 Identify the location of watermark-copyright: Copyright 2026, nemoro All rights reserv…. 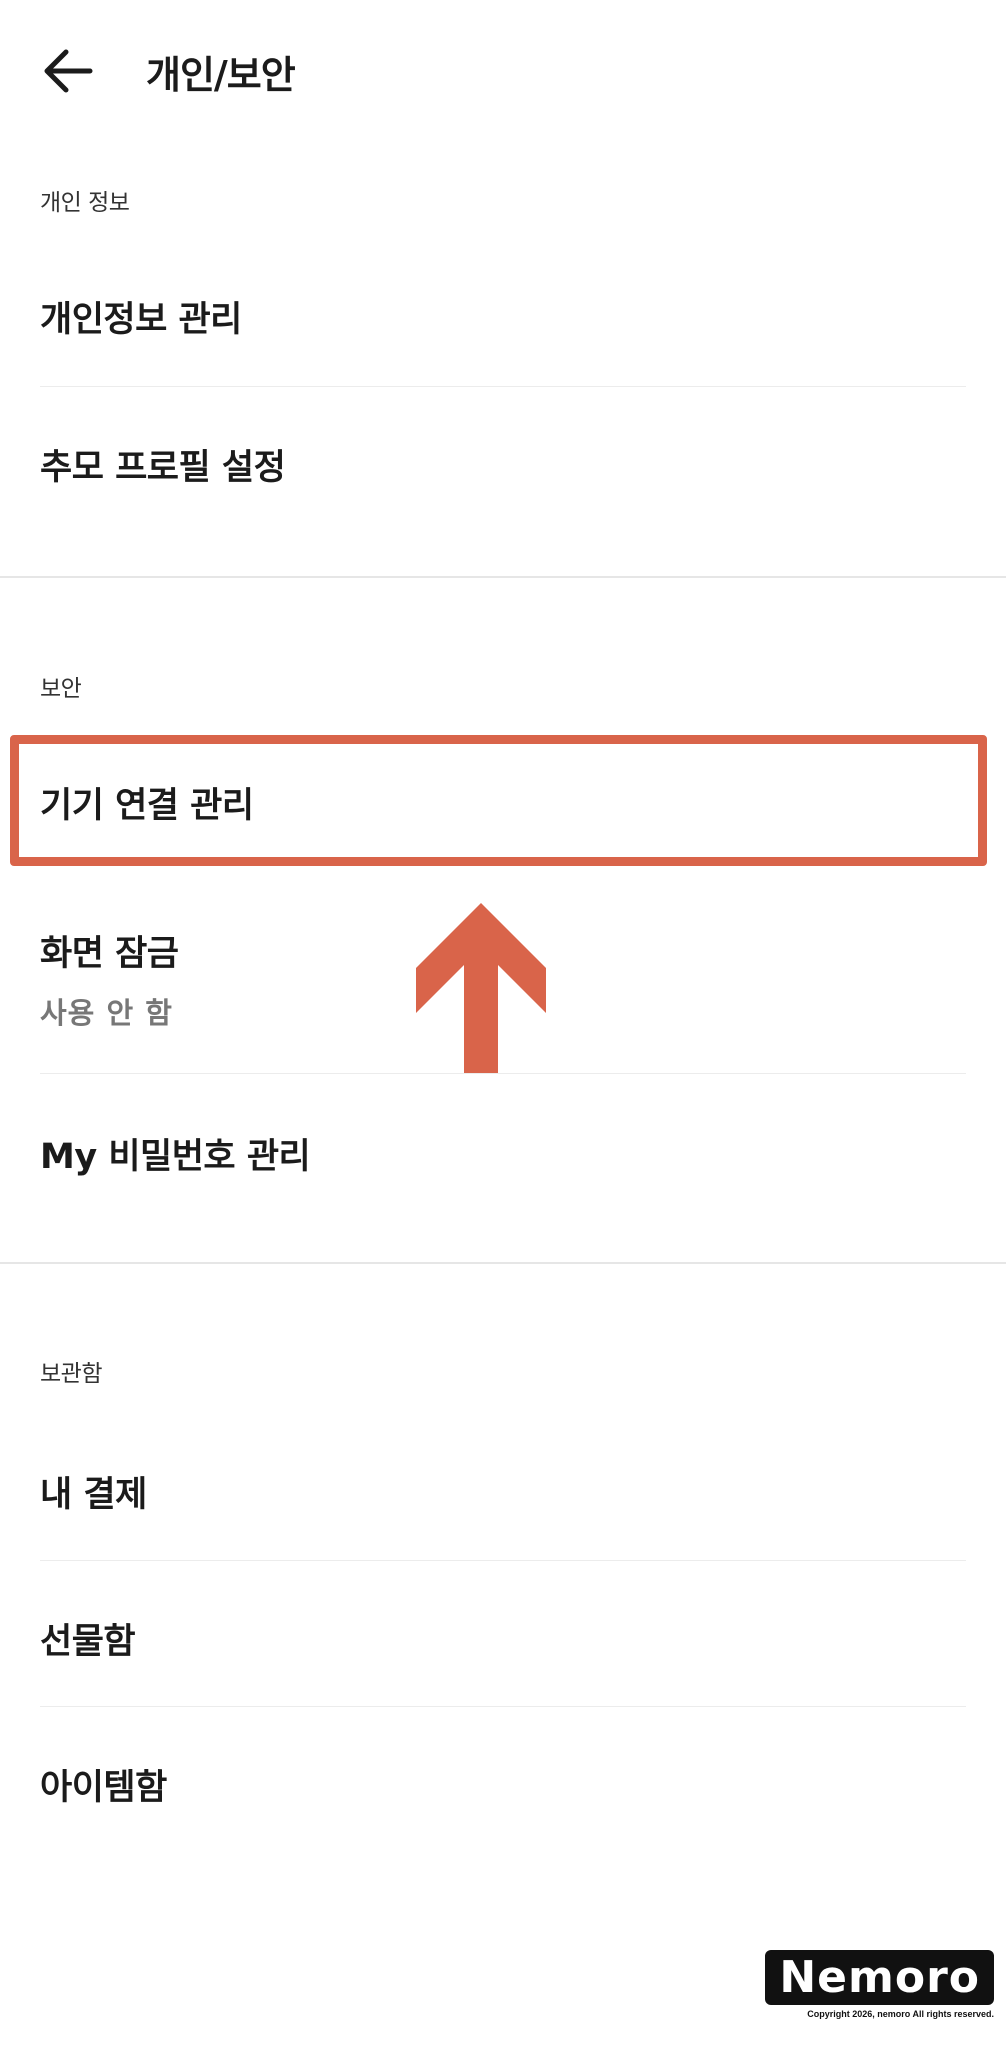
(900, 2014).